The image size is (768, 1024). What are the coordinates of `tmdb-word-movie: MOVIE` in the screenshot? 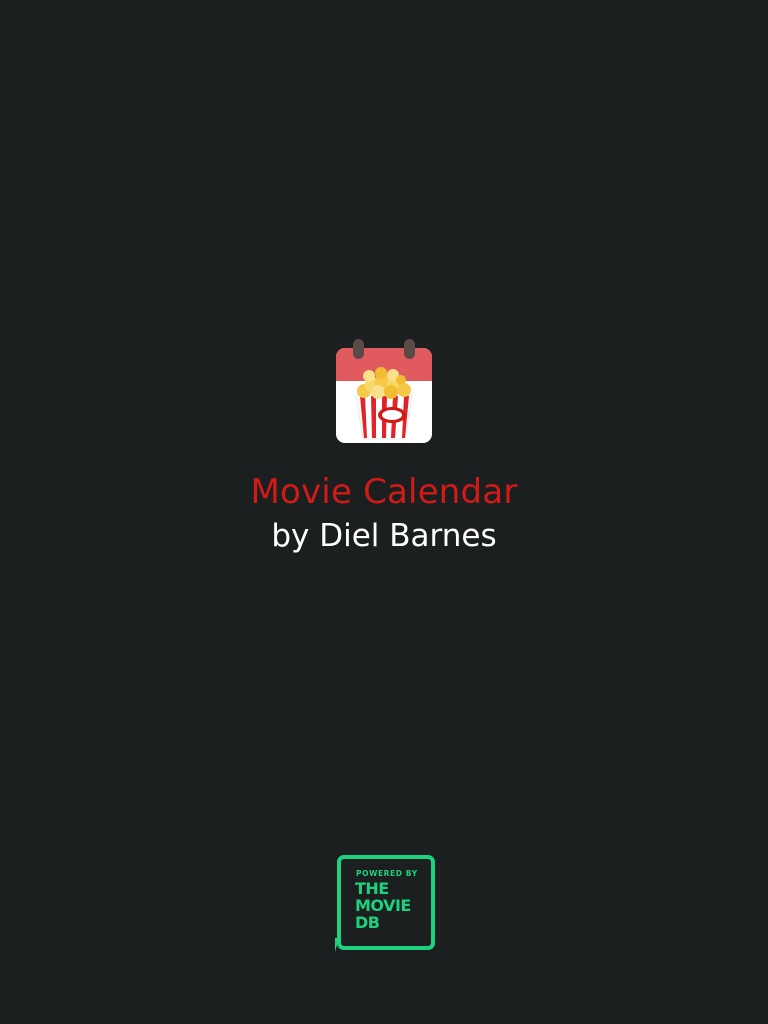 It's located at (383, 905).